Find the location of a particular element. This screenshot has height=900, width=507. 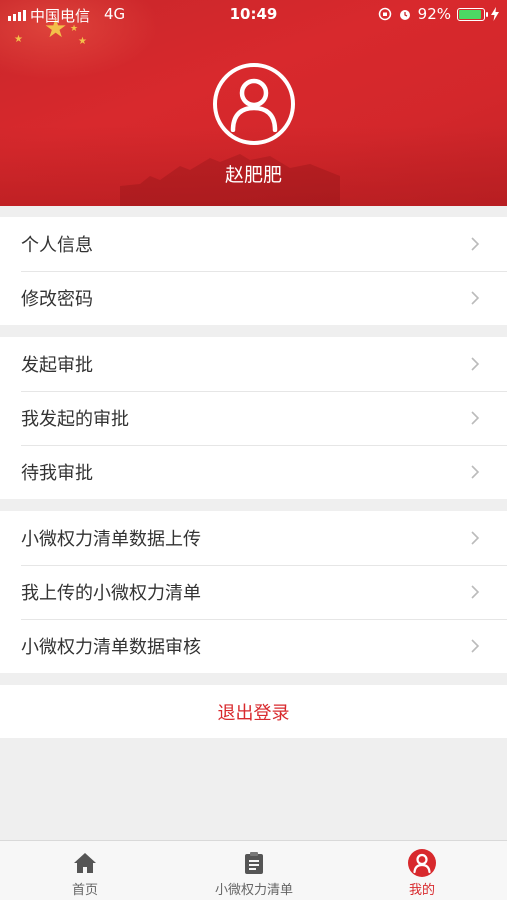

tab-label: 首页 is located at coordinates (84, 890).